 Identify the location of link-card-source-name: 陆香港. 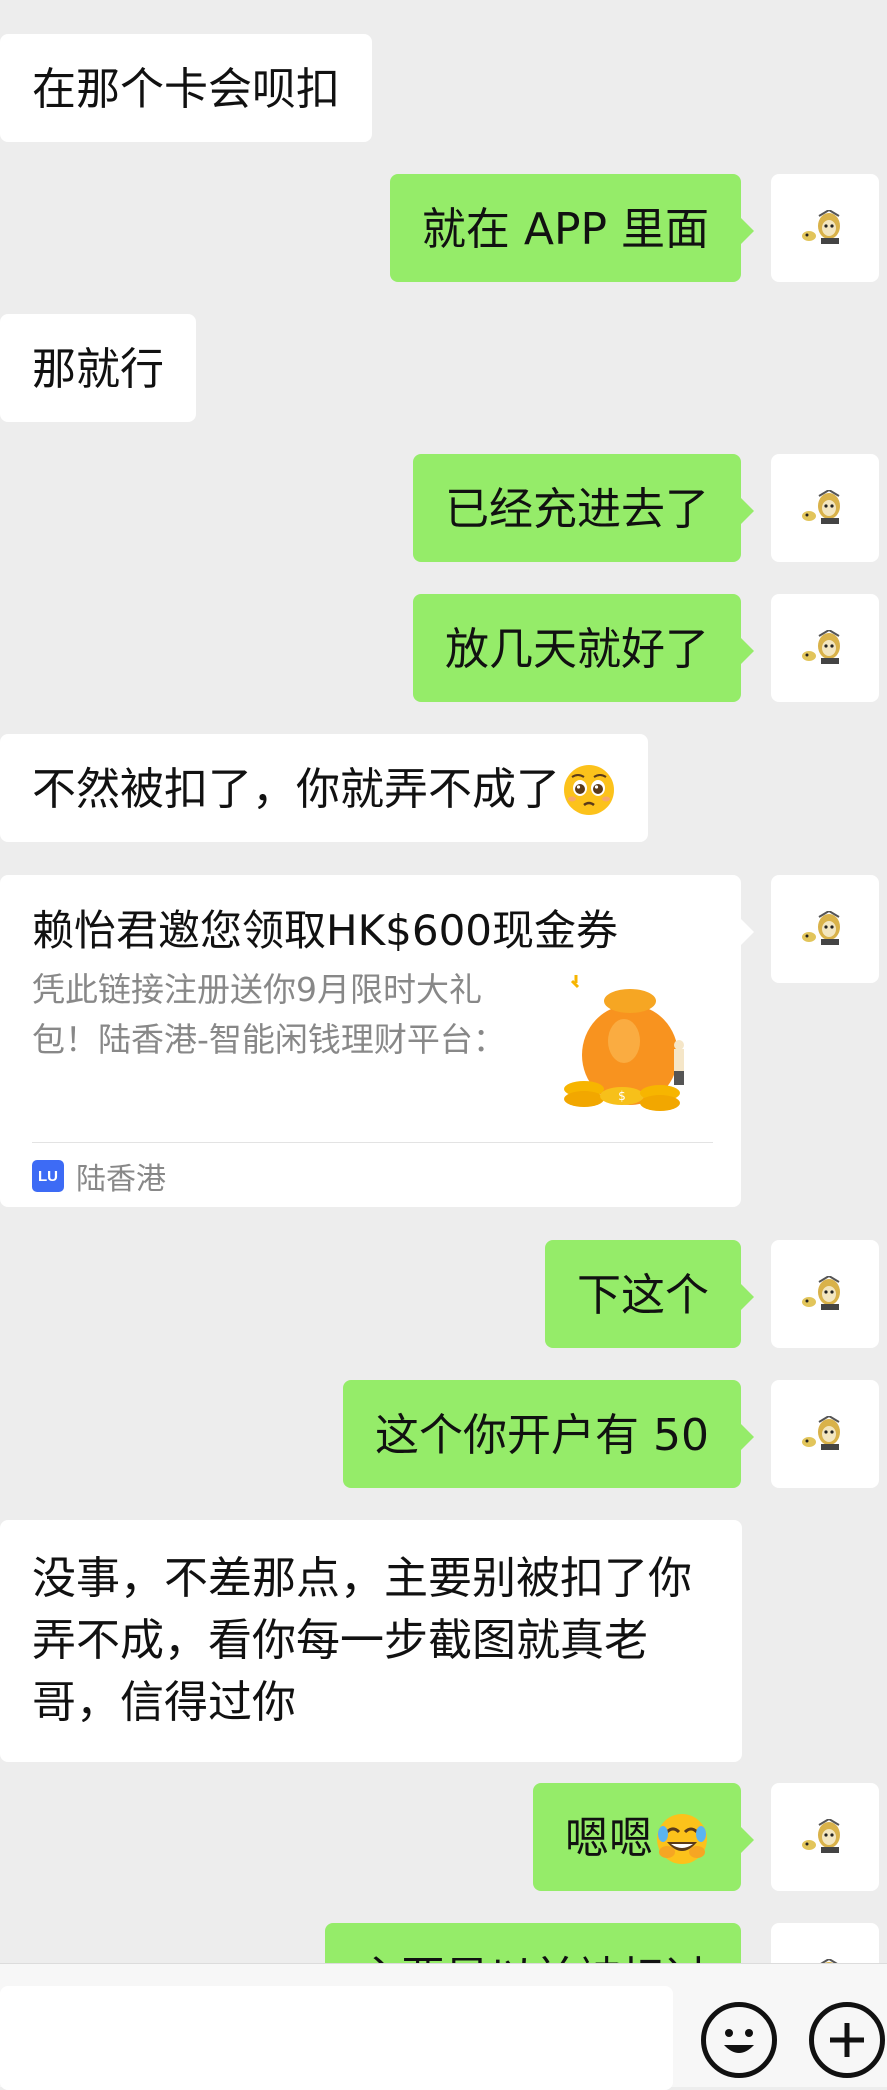
(121, 1179).